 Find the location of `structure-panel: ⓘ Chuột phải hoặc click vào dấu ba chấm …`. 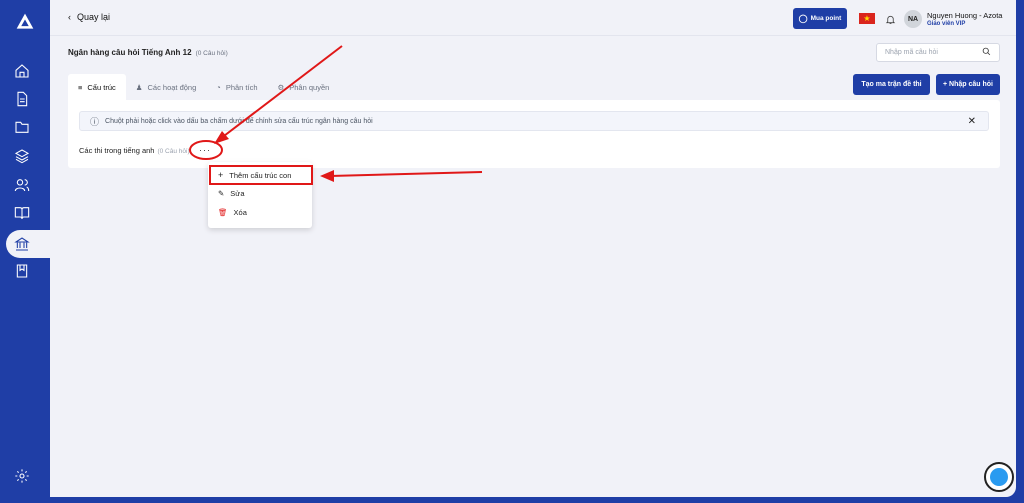

structure-panel: ⓘ Chuột phải hoặc click vào dấu ba chấm … is located at coordinates (534, 134).